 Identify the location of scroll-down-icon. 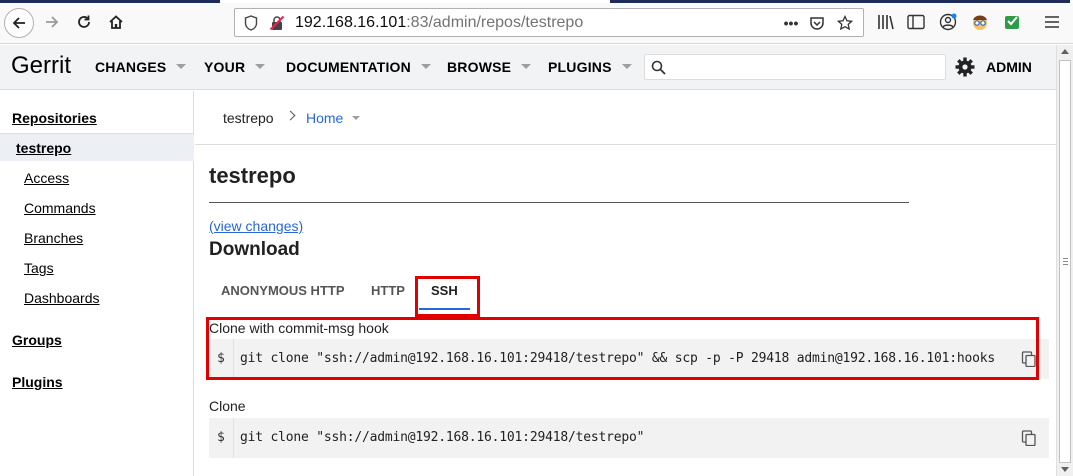
(1065, 469).